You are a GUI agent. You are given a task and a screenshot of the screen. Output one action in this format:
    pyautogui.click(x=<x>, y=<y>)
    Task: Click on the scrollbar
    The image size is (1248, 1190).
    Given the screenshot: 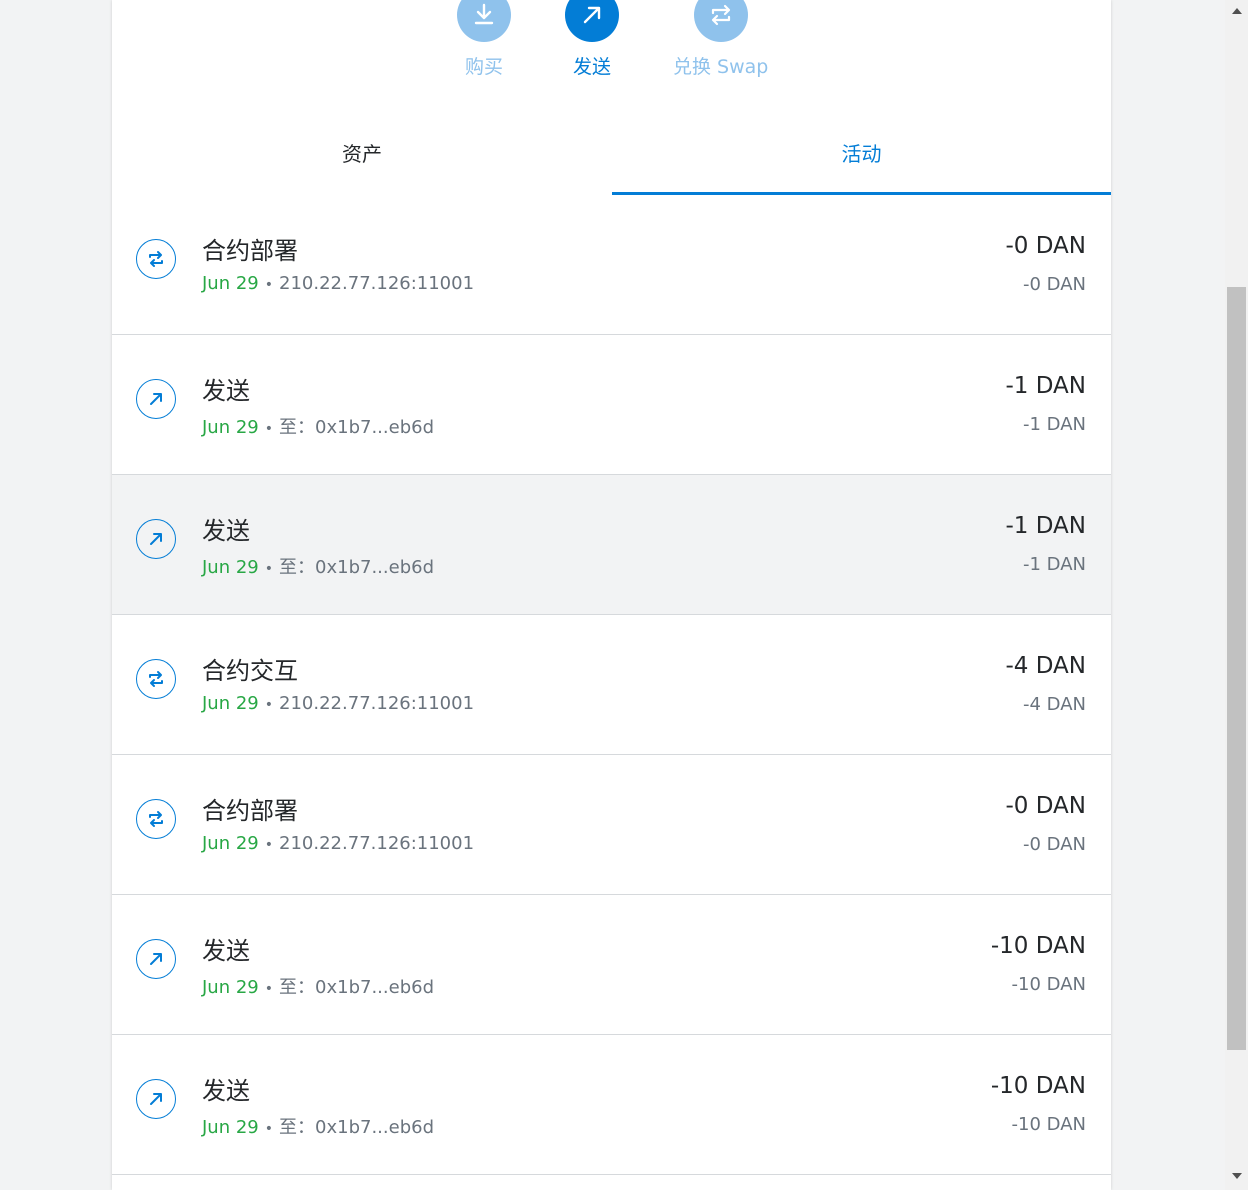 What is the action you would take?
    pyautogui.click(x=1236, y=595)
    